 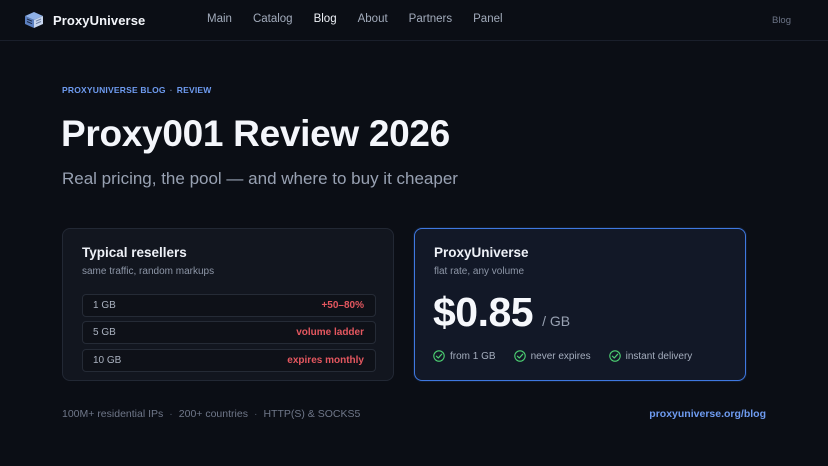 I want to click on price-value: $0.85, so click(x=483, y=312).